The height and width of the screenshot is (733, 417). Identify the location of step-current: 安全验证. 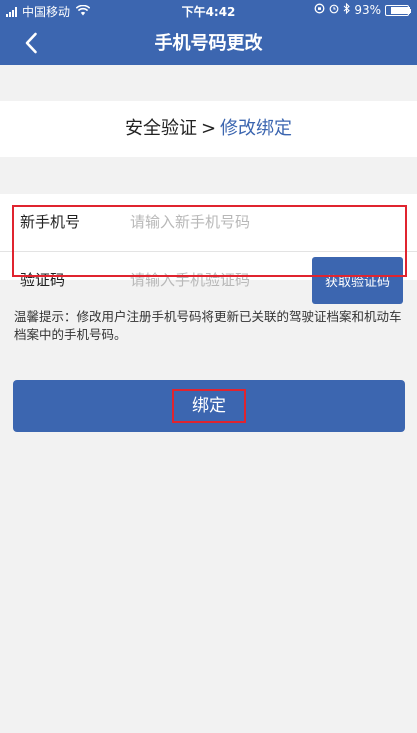
(160, 128).